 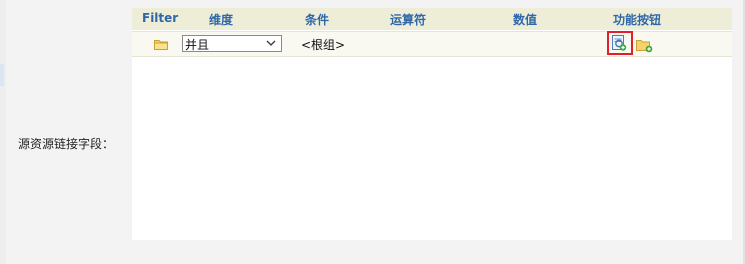 I want to click on column-header-condition: 条件, so click(x=317, y=20).